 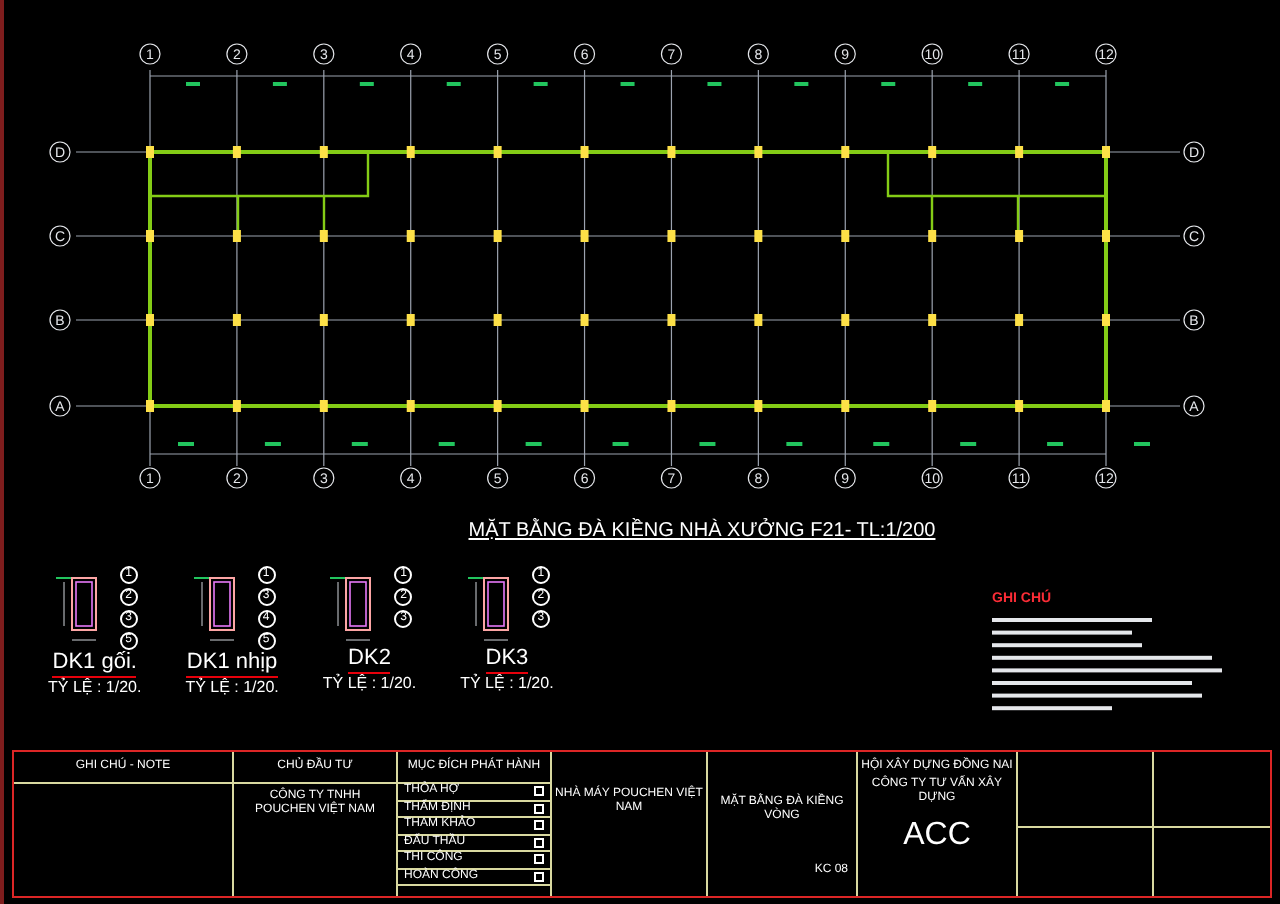 I want to click on section-title: DK1 gối., so click(x=94, y=664).